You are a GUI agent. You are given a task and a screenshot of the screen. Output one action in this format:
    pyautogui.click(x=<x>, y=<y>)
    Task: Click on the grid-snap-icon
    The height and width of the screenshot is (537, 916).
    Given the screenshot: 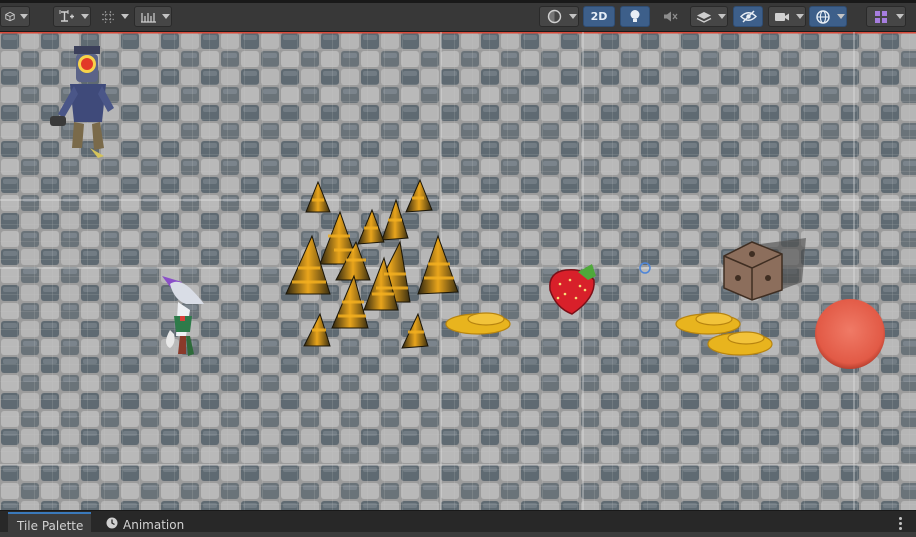 What is the action you would take?
    pyautogui.click(x=108, y=16)
    